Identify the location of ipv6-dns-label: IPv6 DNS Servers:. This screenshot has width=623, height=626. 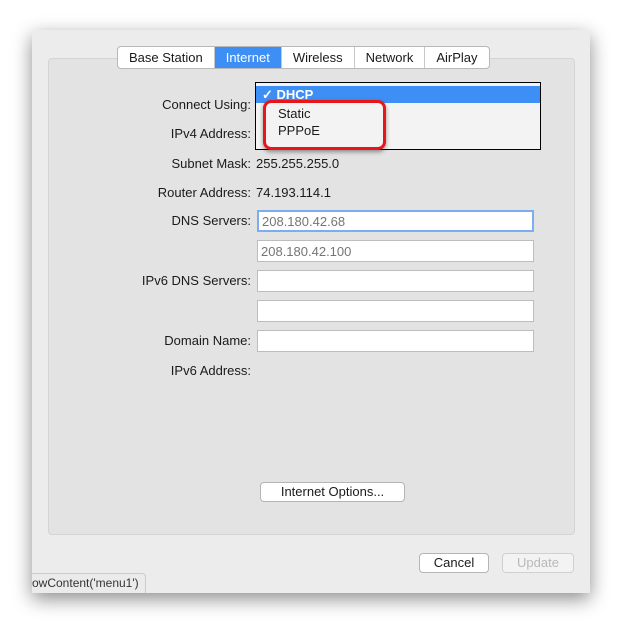
(196, 280).